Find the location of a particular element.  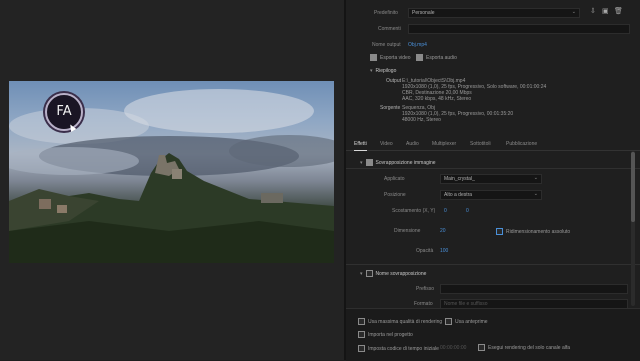

preset-dropdown: Personale ⌄ is located at coordinates (494, 13).